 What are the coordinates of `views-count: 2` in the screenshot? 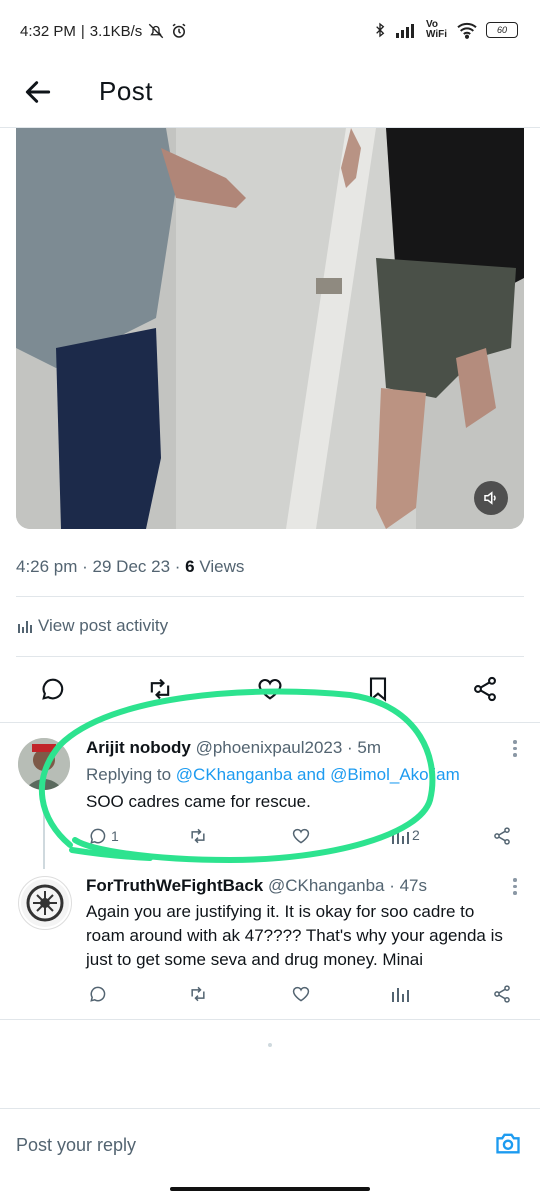 It's located at (416, 835).